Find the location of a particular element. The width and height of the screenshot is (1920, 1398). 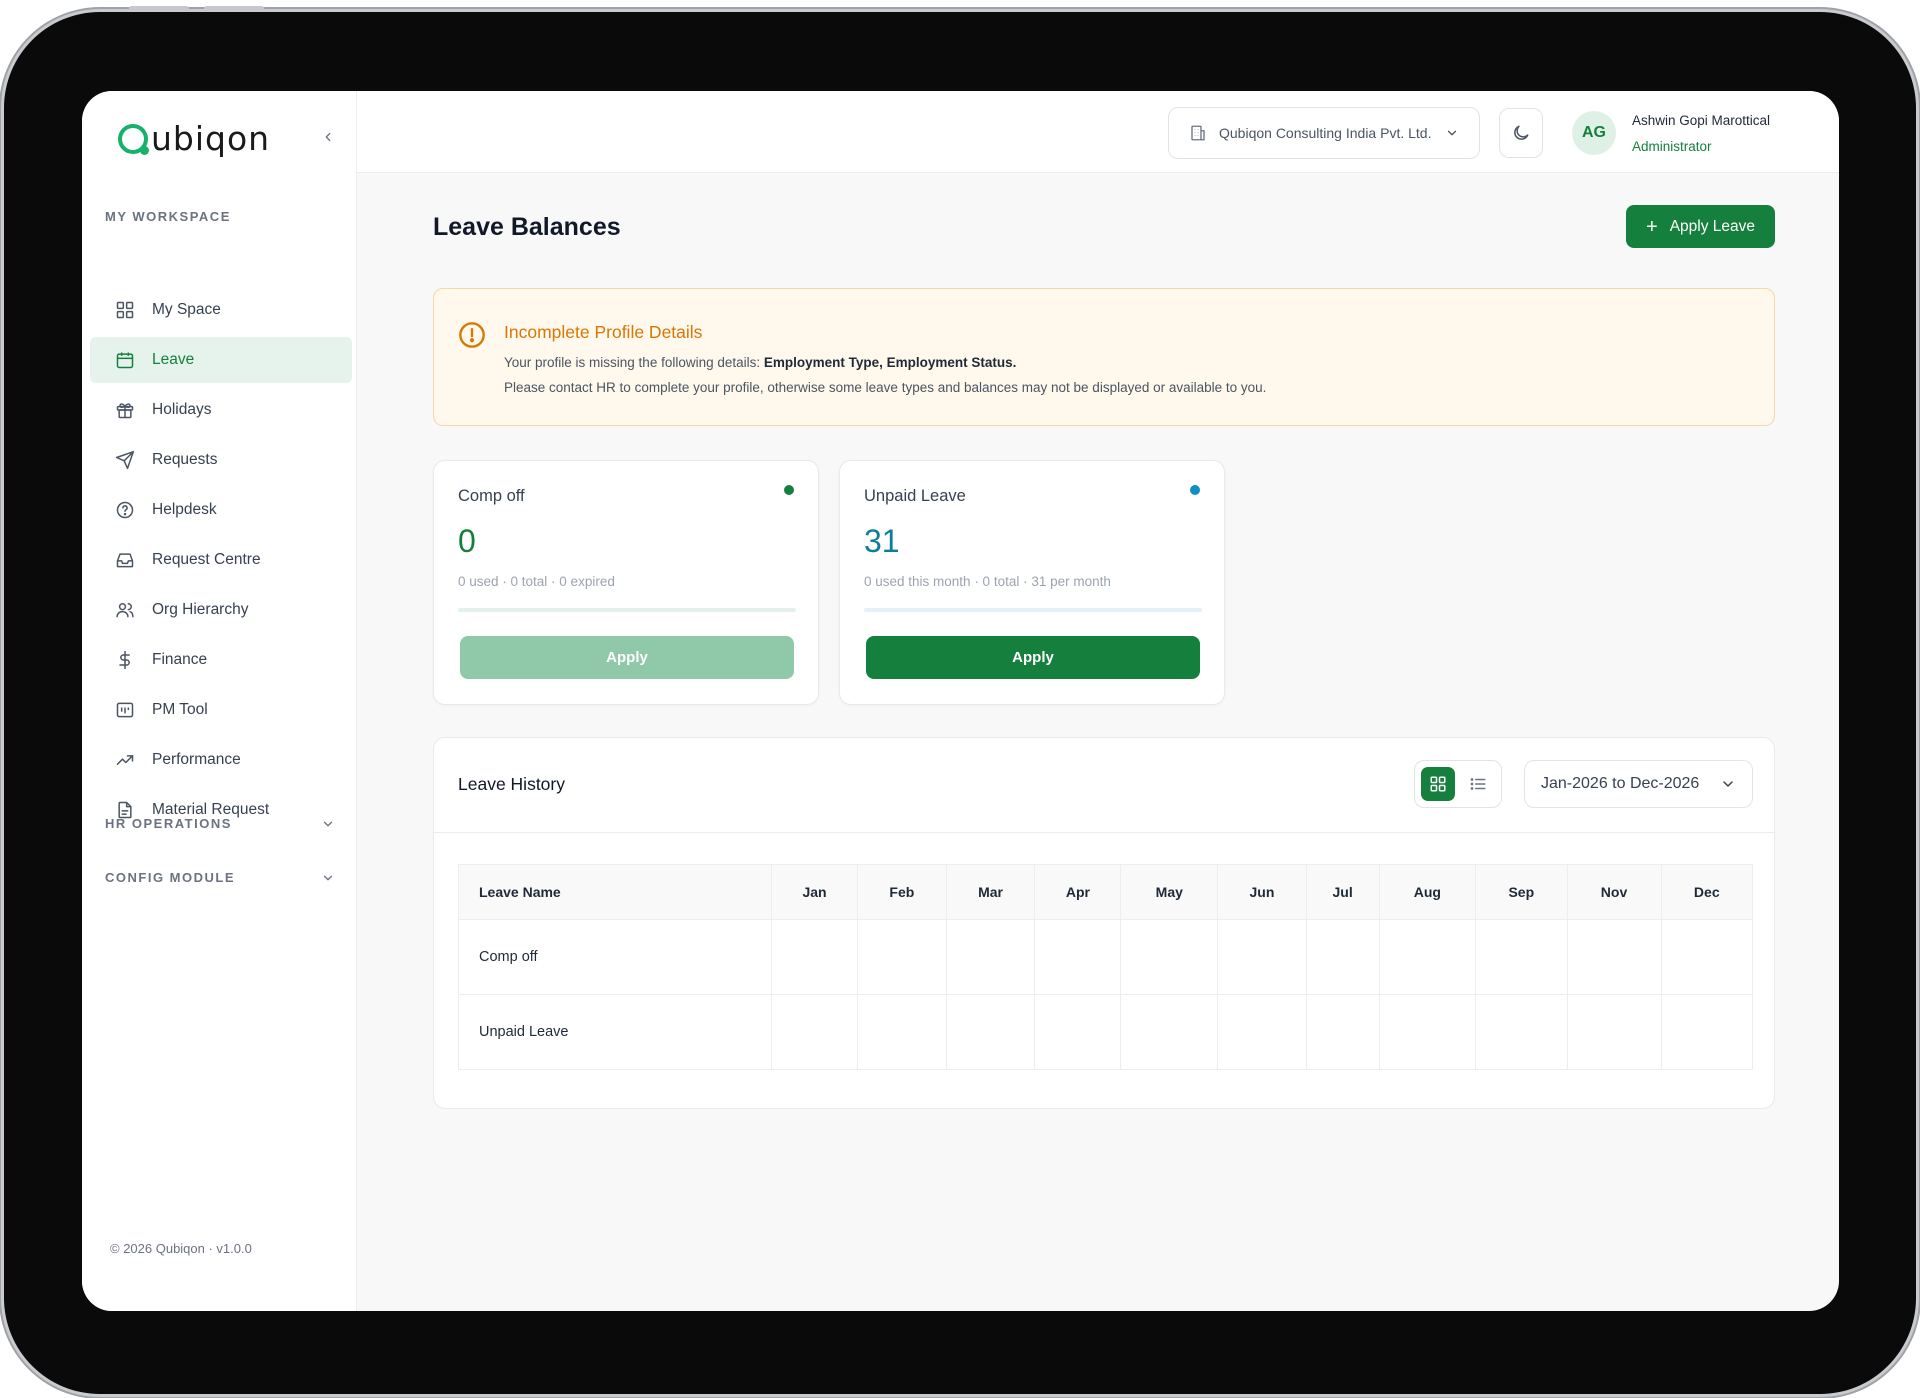

apply-leave-label: Apply Leave is located at coordinates (1712, 226).